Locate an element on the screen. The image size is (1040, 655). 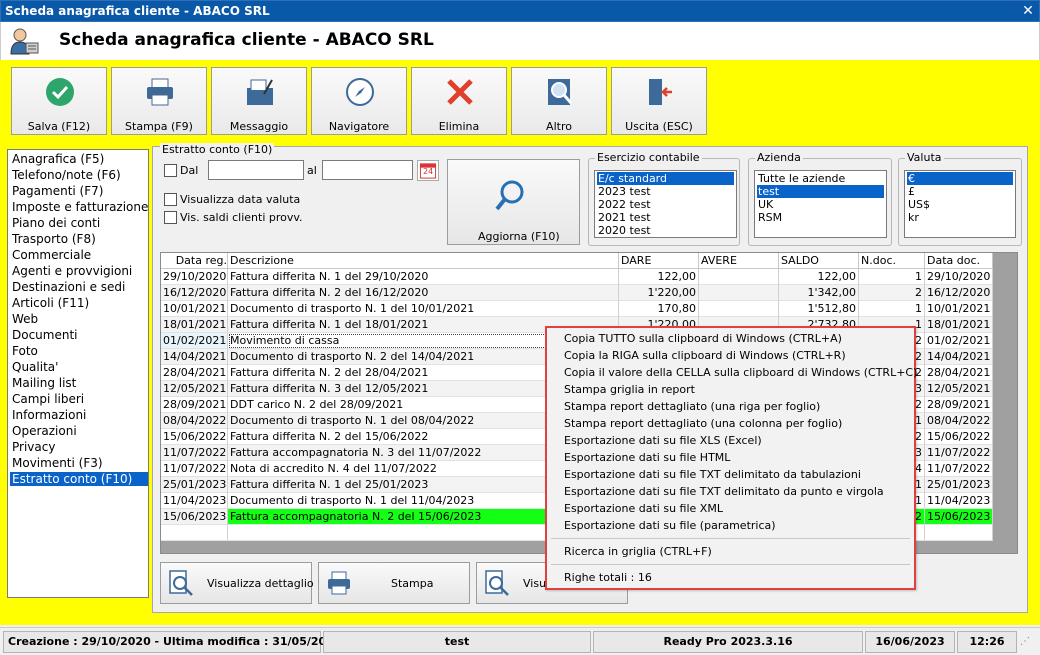
azienda-option: Tutte le aziende is located at coordinates (820, 178).